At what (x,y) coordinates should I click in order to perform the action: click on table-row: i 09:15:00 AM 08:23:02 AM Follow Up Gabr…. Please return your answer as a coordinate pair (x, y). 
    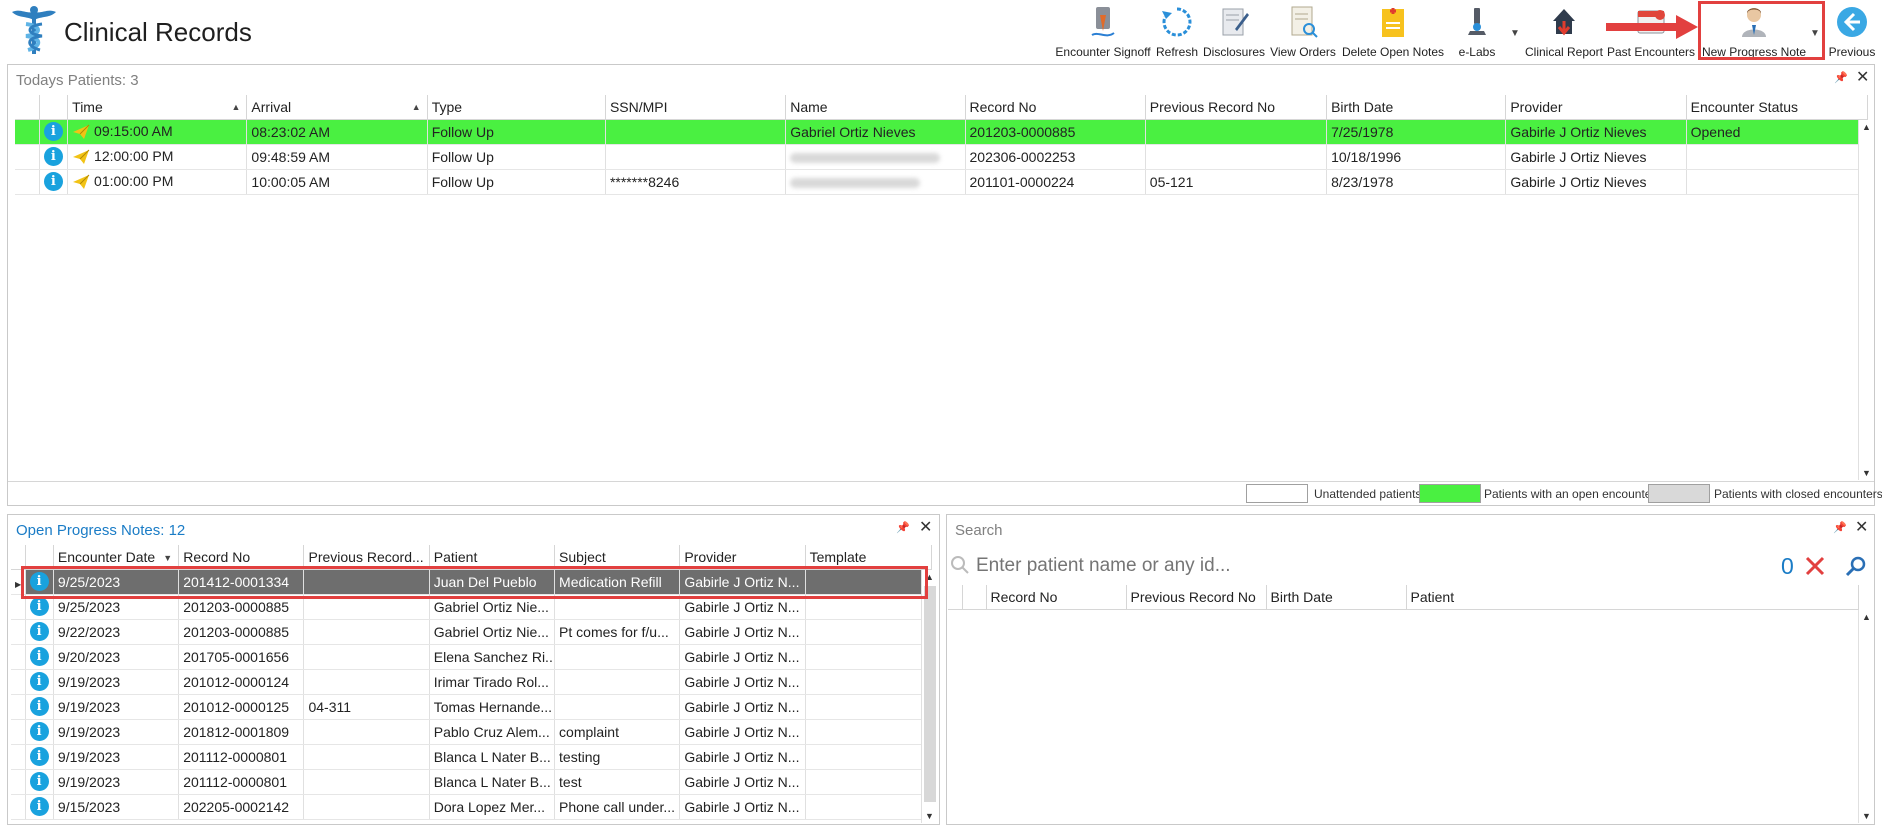
    Looking at the image, I should click on (942, 132).